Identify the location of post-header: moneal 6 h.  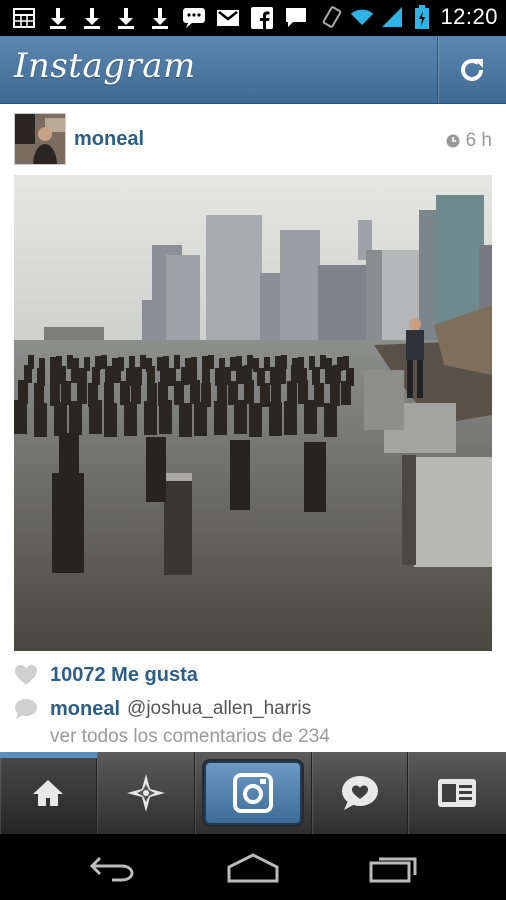
(253, 141).